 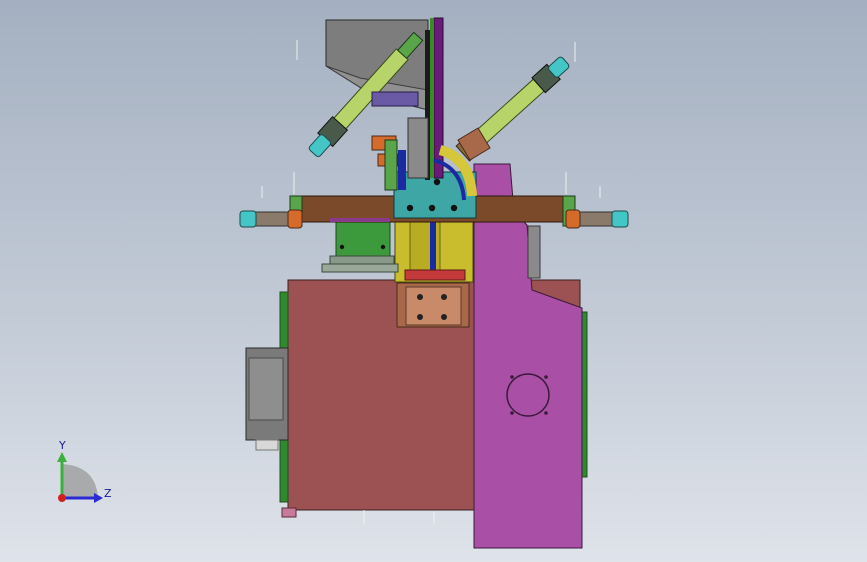 I want to click on triad-plane, so click(x=80, y=481).